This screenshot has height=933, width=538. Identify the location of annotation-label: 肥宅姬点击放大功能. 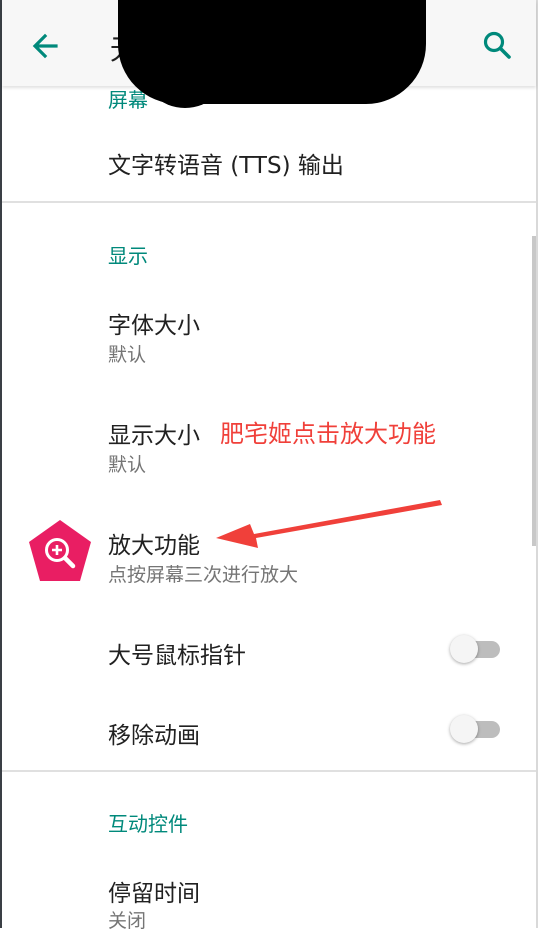
(328, 434).